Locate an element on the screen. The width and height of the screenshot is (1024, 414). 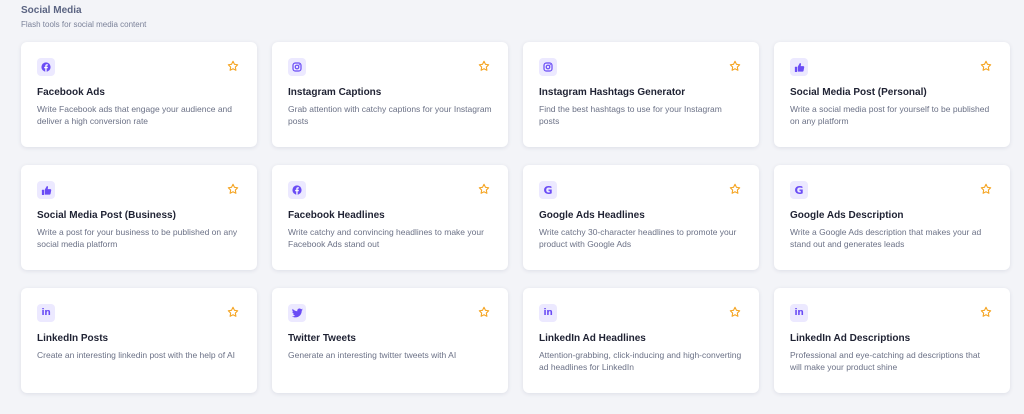
card-title: Facebook Ads is located at coordinates (71, 92).